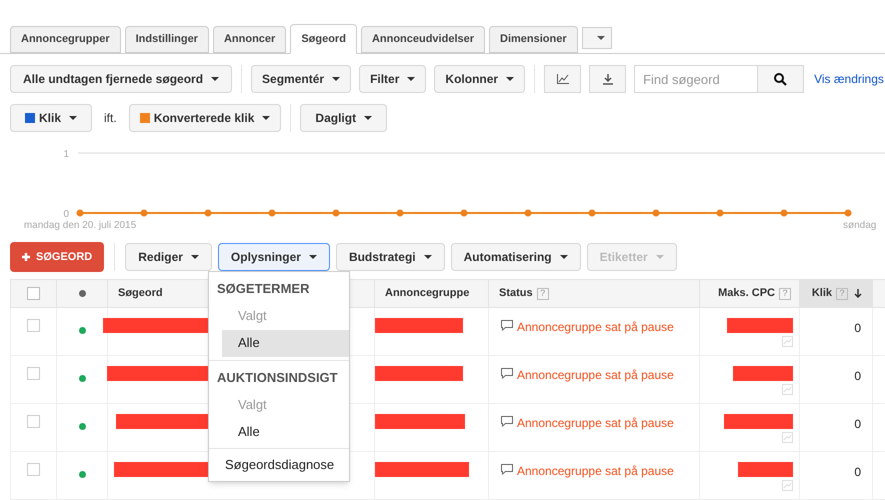 Image resolution: width=885 pixels, height=500 pixels. Describe the element at coordinates (427, 293) in the screenshot. I see `column-header: Annoncegruppe` at that location.